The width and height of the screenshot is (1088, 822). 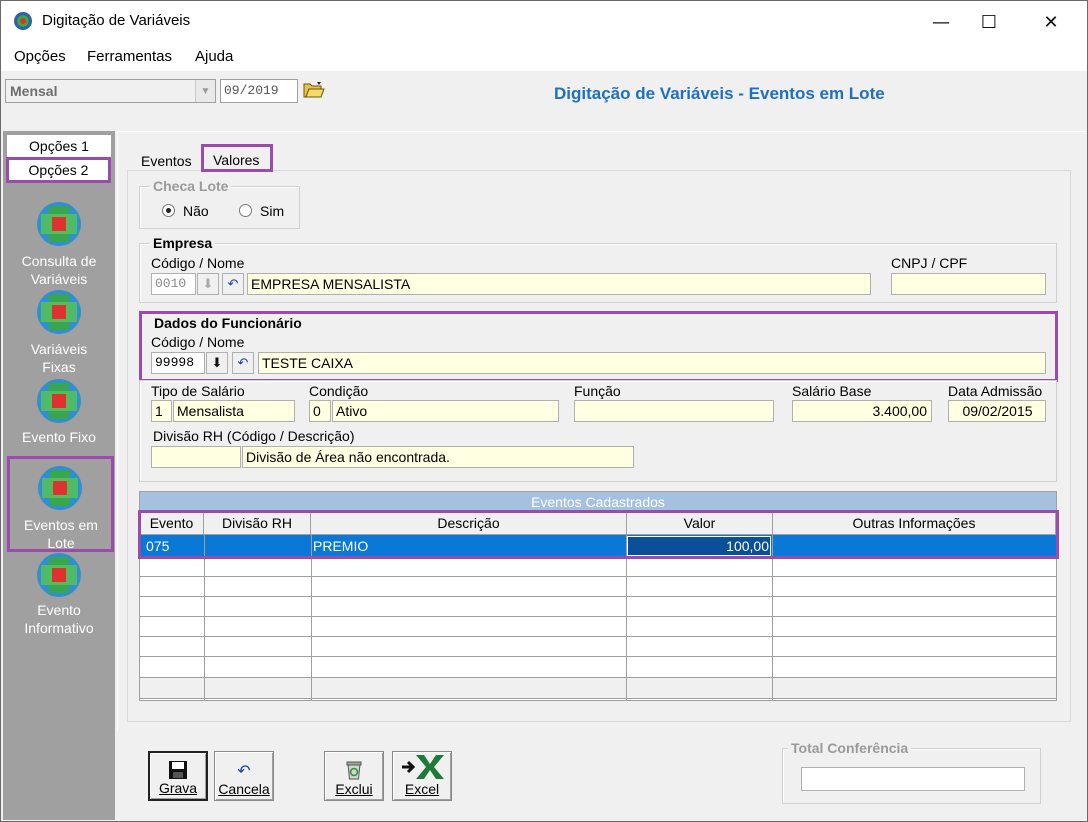 What do you see at coordinates (60, 488) in the screenshot?
I see `batch-events-icon` at bounding box center [60, 488].